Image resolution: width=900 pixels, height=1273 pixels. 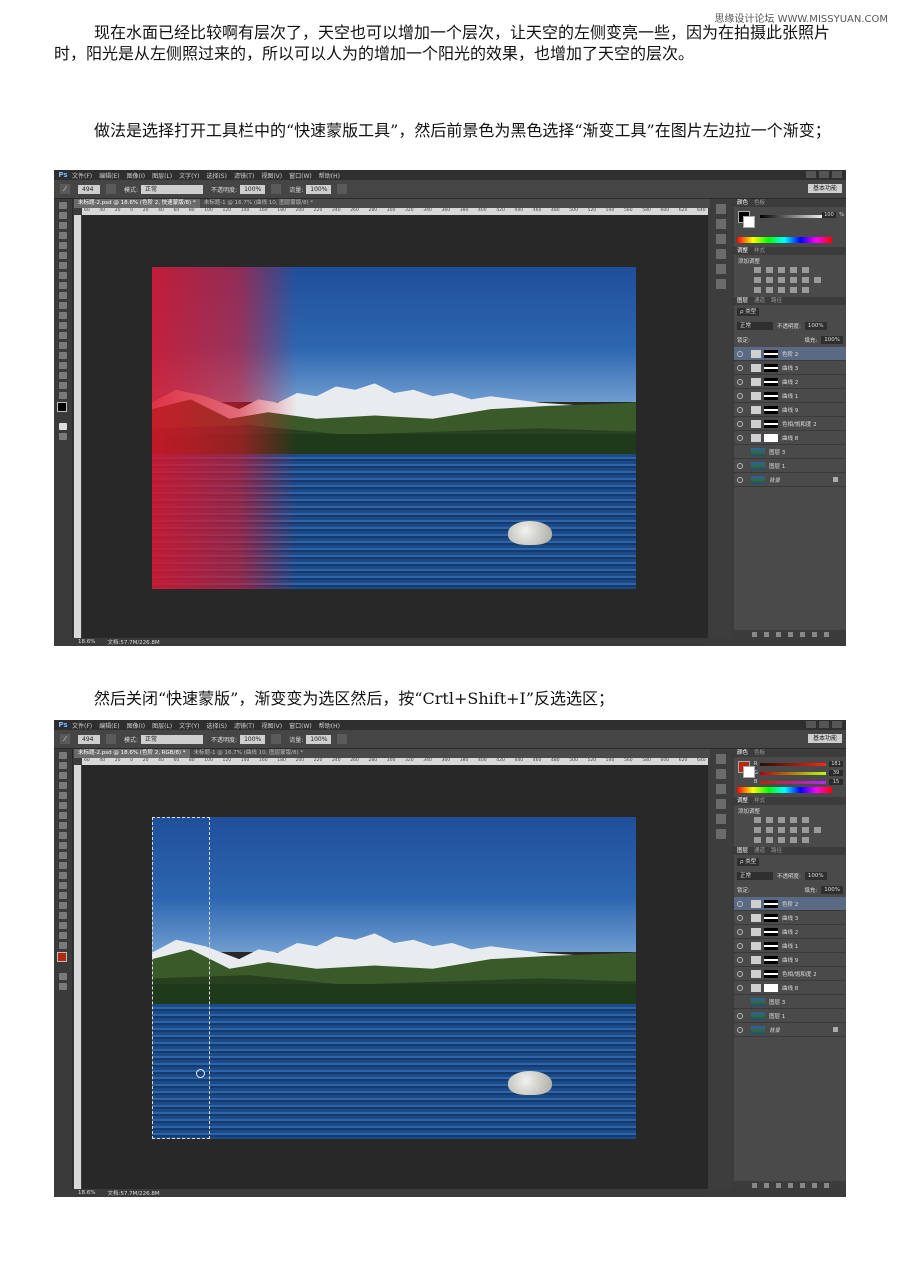 I want to click on mode-select: 正常, so click(x=172, y=189).